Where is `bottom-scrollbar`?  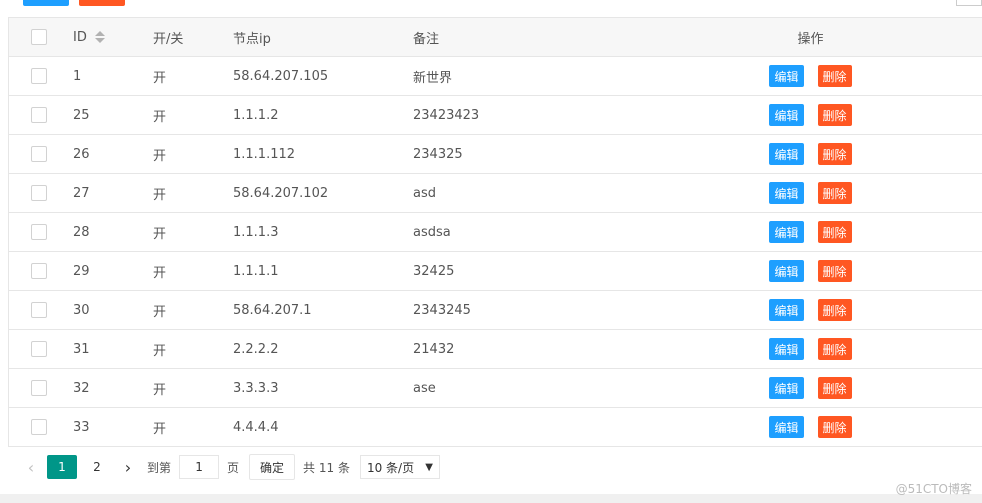
bottom-scrollbar is located at coordinates (491, 498).